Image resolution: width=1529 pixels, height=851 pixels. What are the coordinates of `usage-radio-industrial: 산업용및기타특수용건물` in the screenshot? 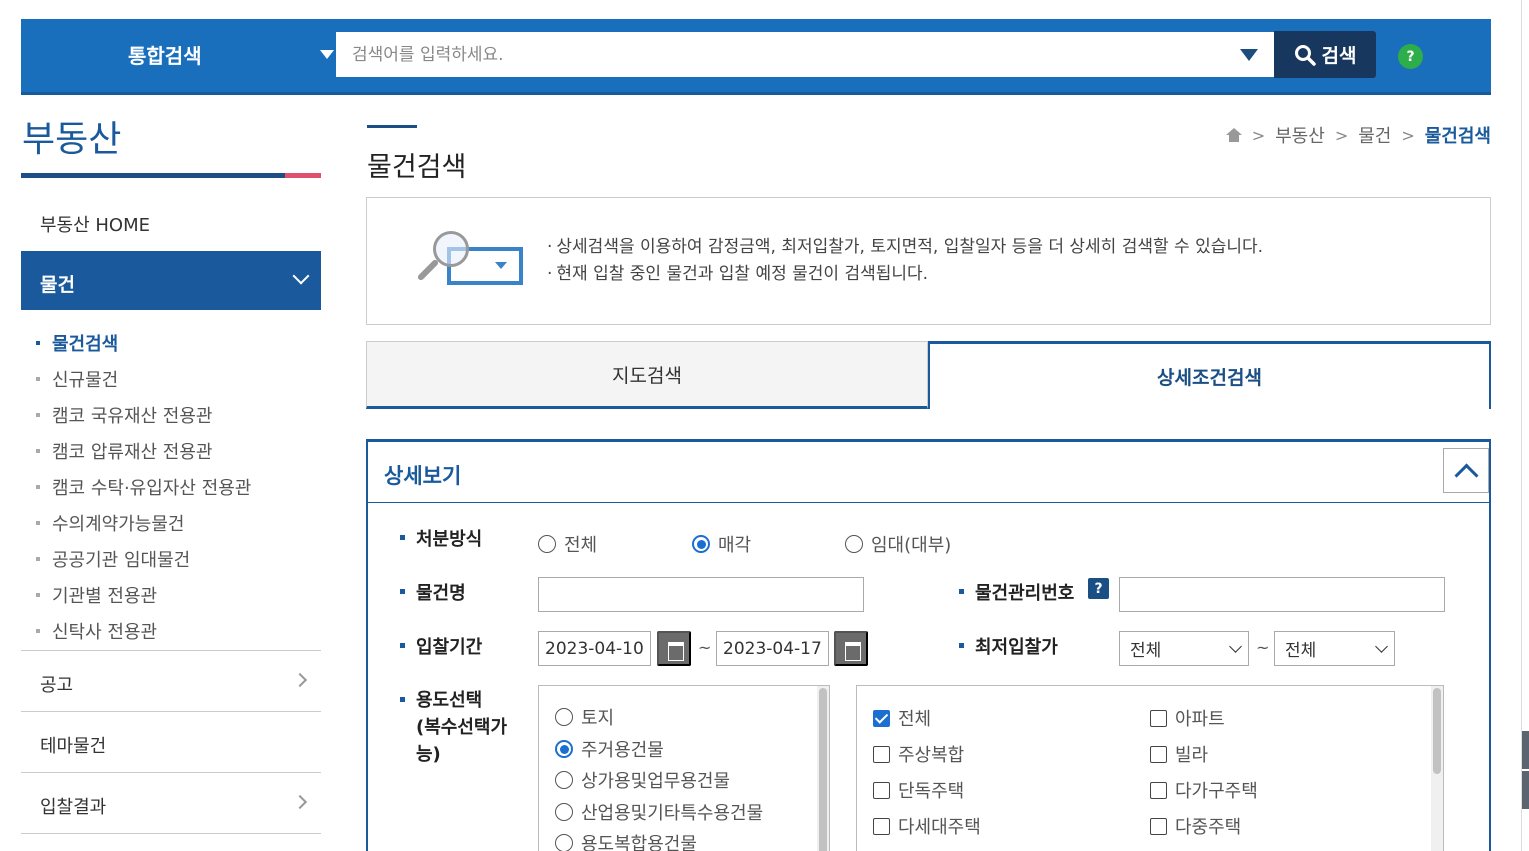 It's located at (659, 812).